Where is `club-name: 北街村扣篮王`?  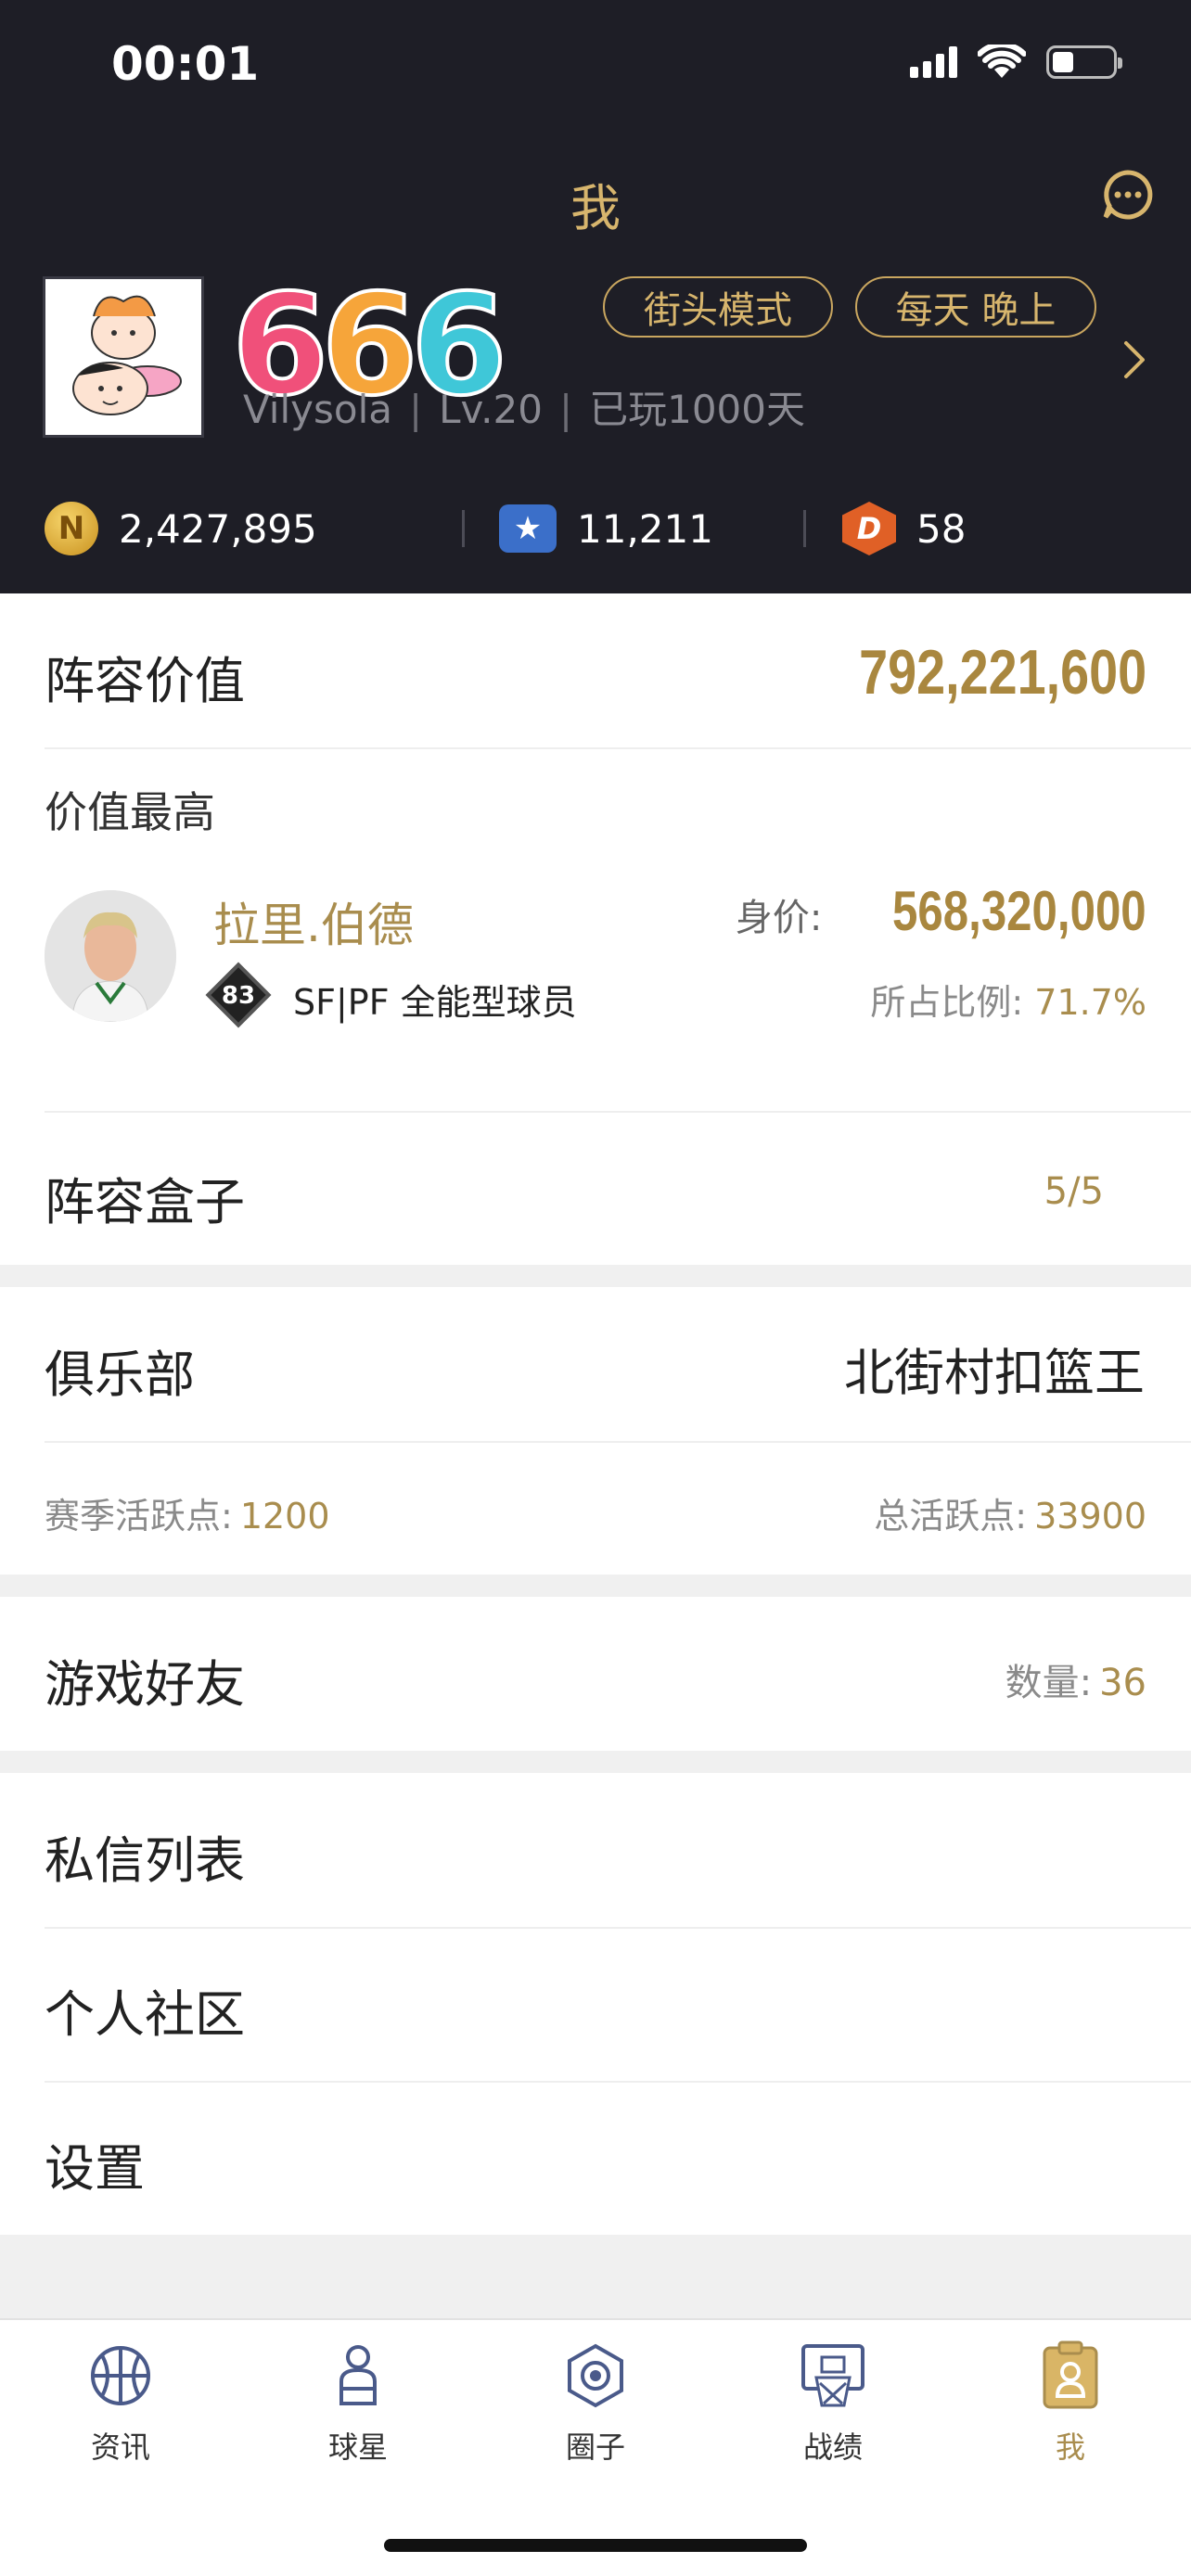 club-name: 北街村扣篮王 is located at coordinates (995, 1373).